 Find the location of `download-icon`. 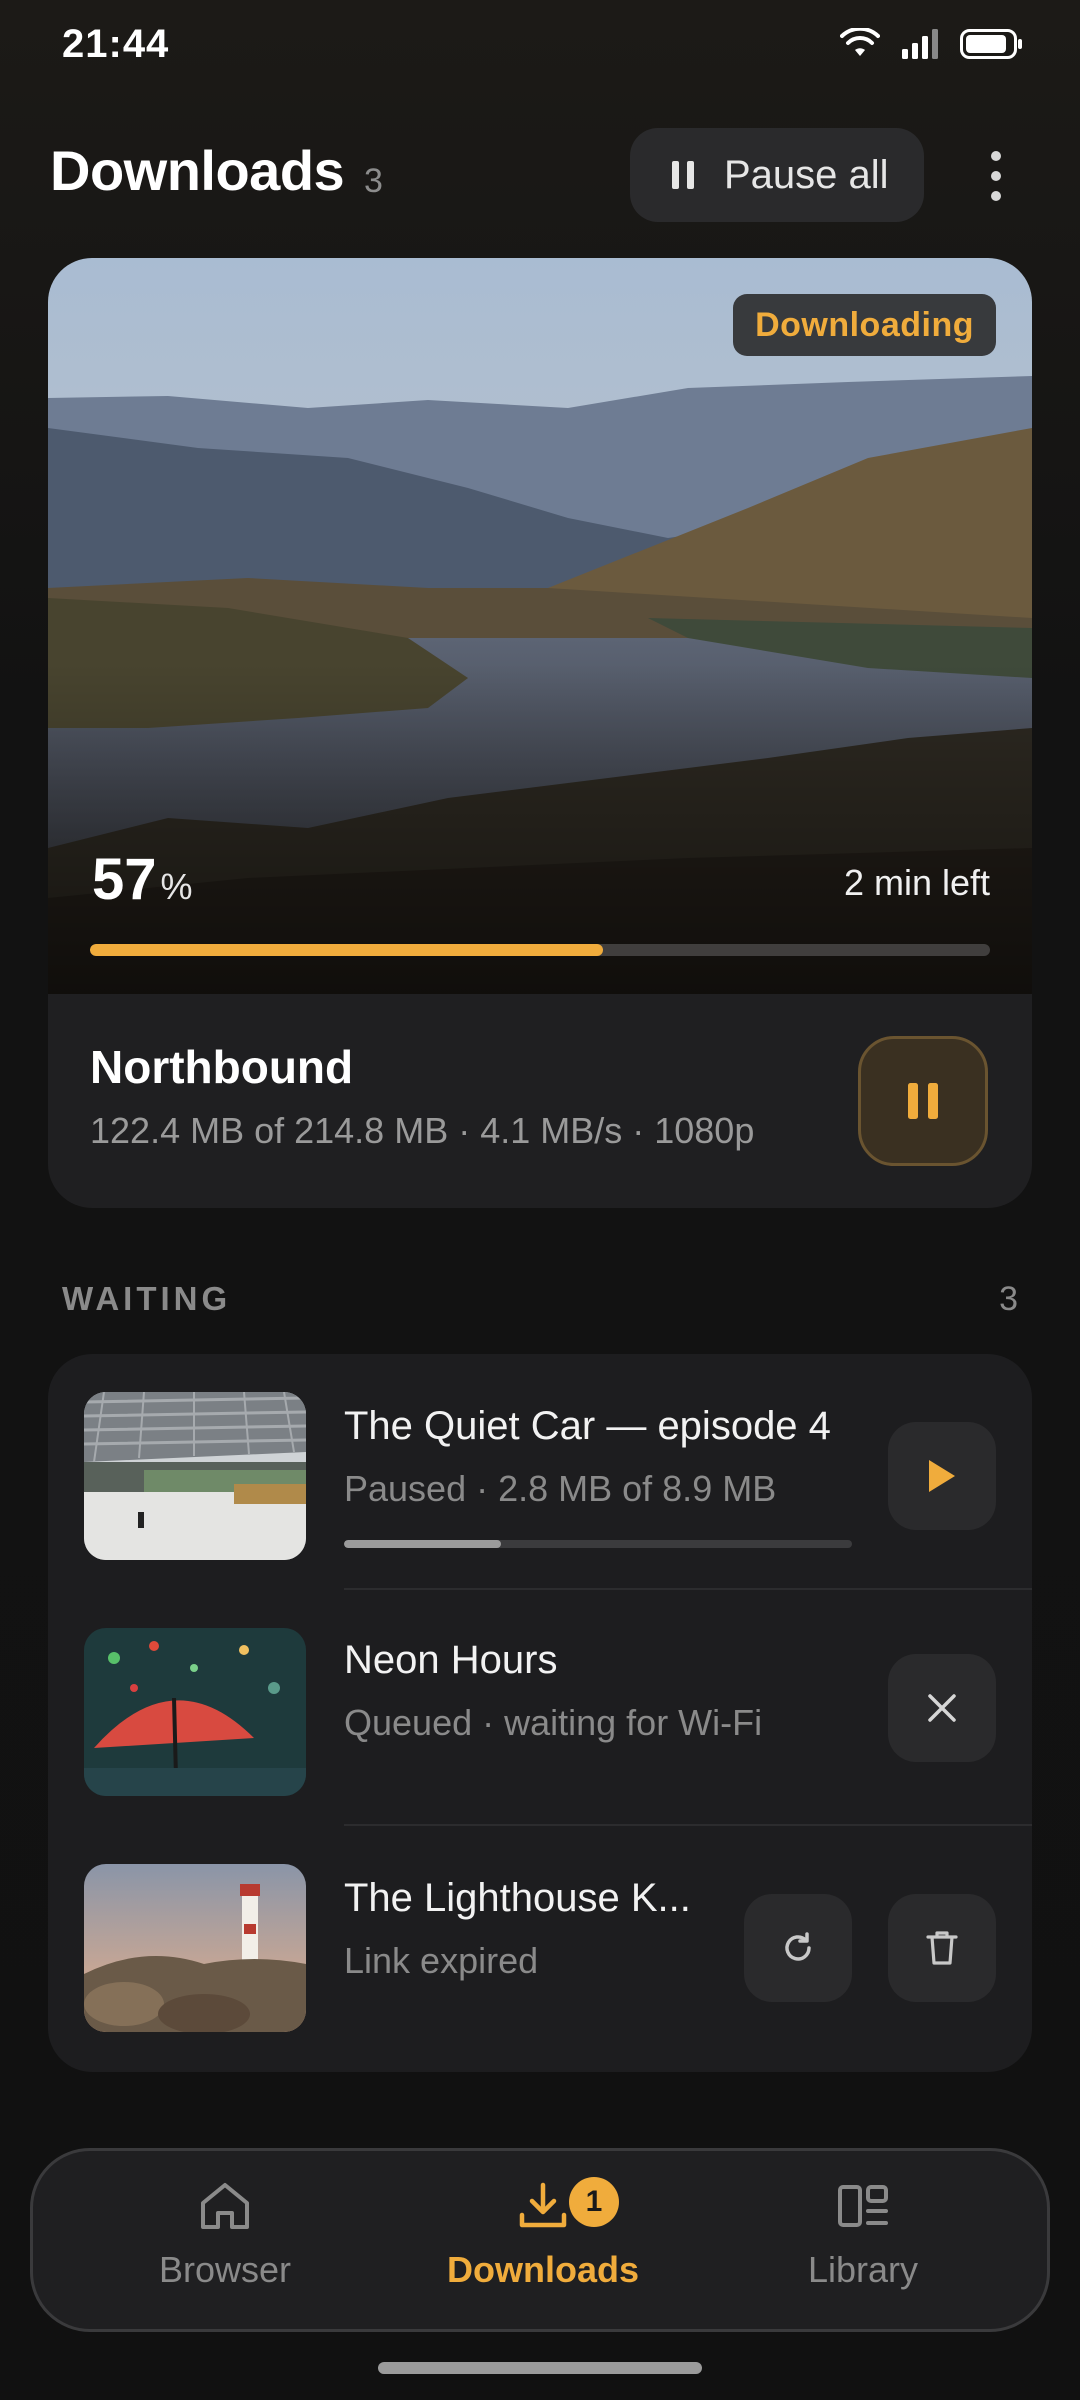

download-icon is located at coordinates (543, 2205).